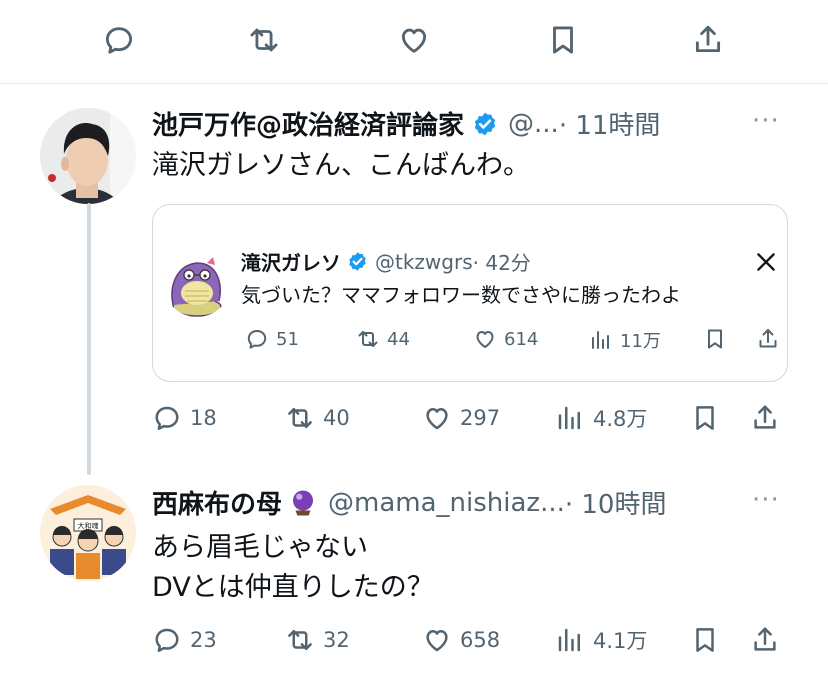 This screenshot has height=685, width=828. I want to click on reply-button, so click(119, 40).